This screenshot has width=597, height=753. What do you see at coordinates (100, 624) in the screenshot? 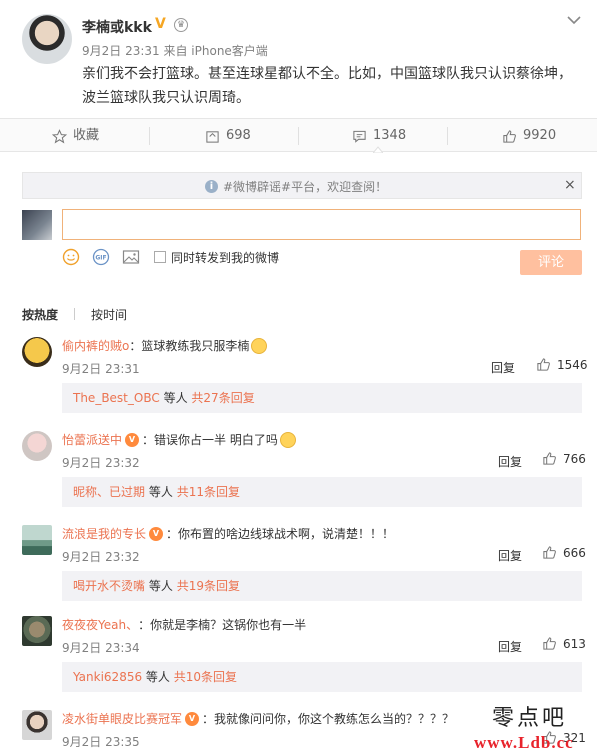
I see `commenter-name: 夜夜夜Yeah、` at bounding box center [100, 624].